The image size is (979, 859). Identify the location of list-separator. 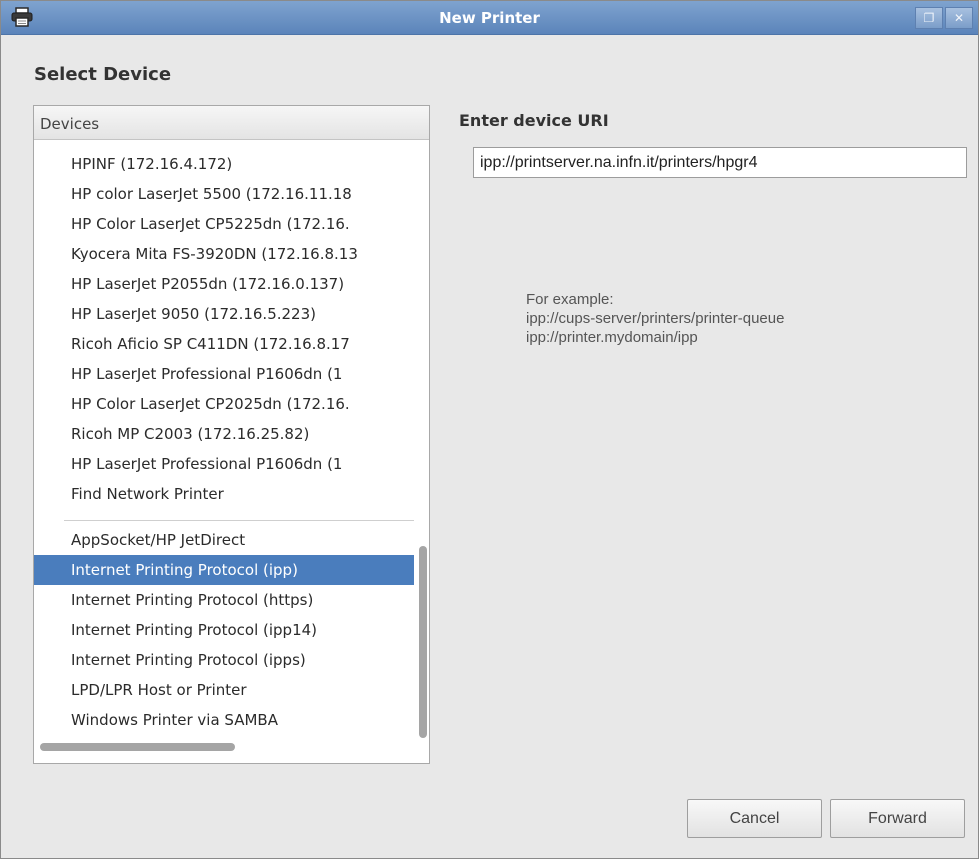
(239, 520).